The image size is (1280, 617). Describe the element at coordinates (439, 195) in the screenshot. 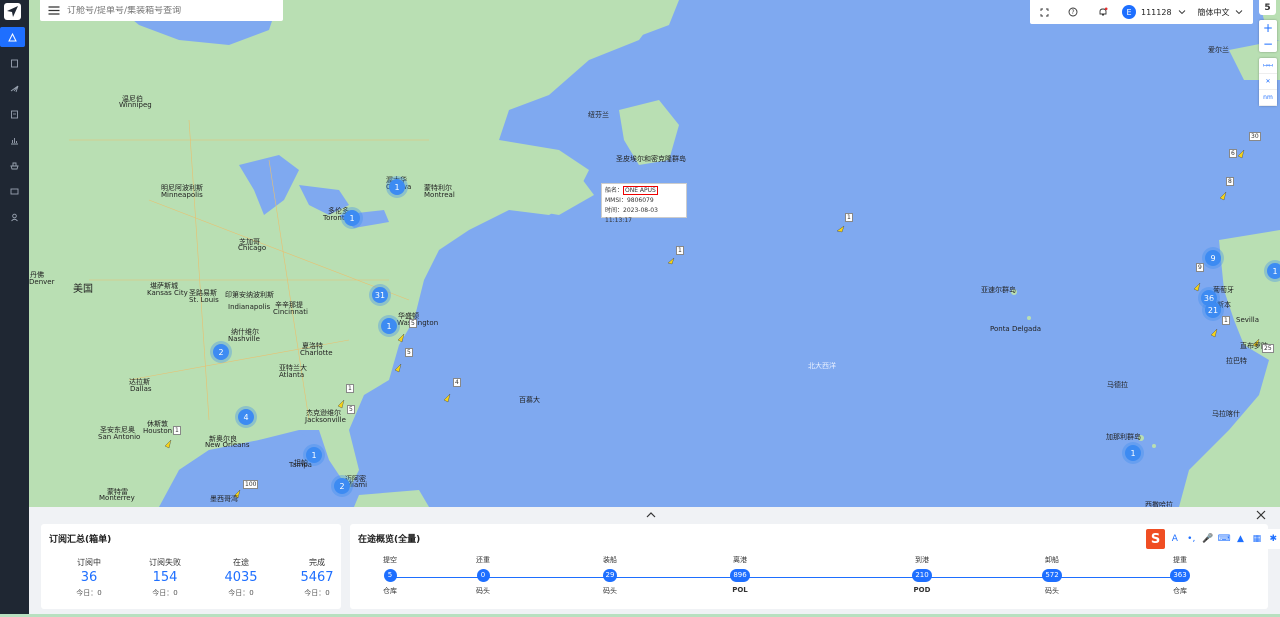

I see `map-place-label: Montreal` at that location.